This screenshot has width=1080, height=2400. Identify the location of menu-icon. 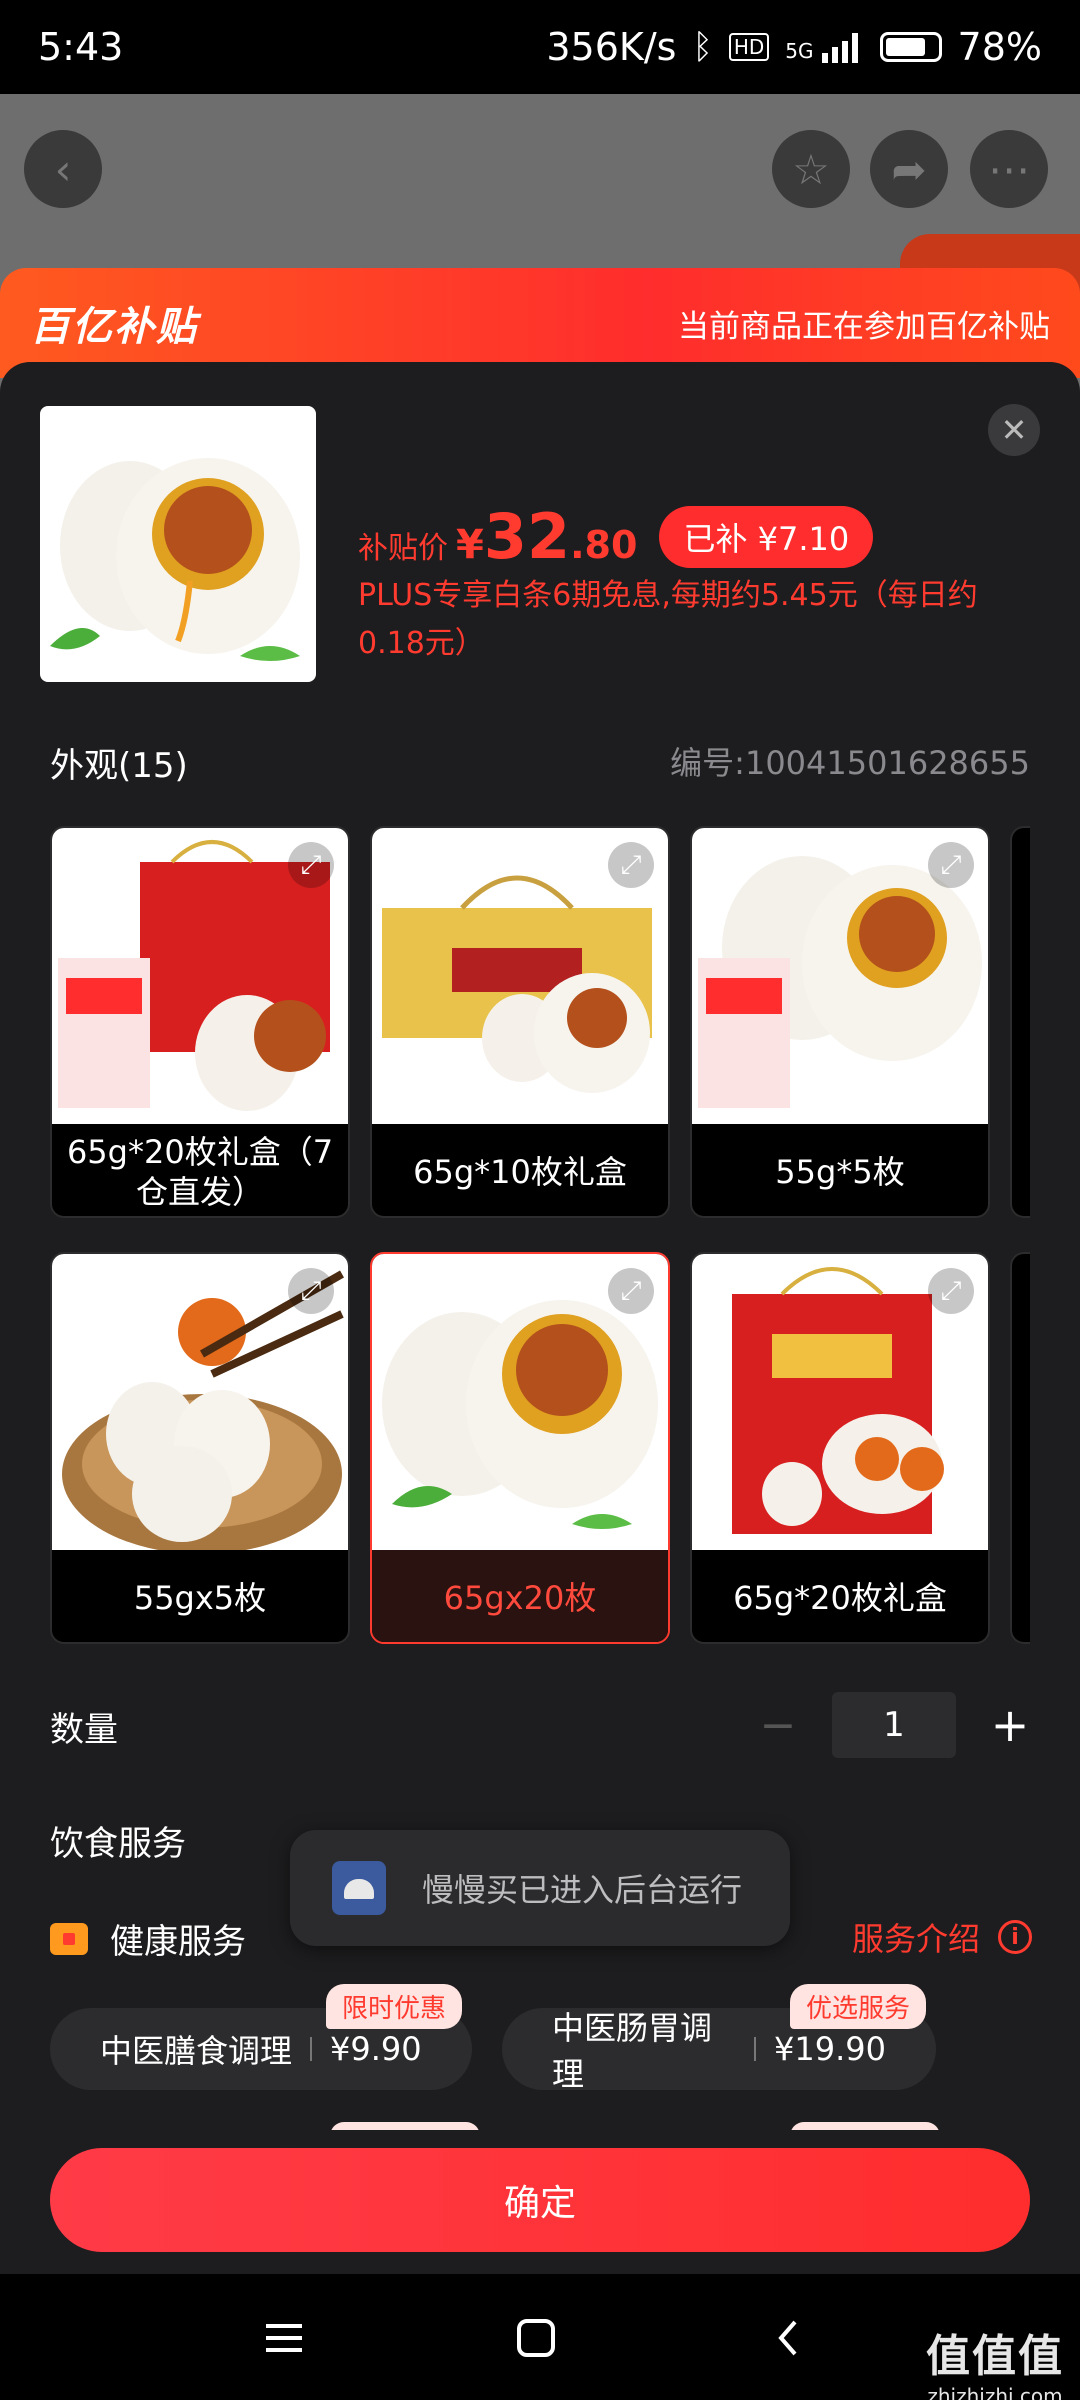
(284, 2338).